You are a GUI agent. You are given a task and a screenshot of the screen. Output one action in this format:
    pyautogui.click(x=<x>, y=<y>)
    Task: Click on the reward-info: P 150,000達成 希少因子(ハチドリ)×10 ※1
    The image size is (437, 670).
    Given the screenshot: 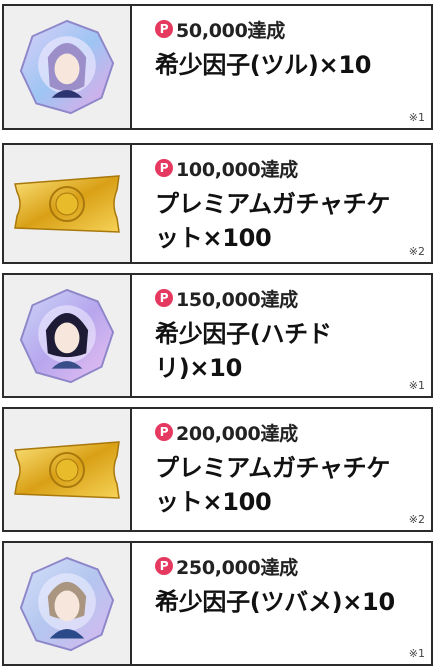 What is the action you would take?
    pyautogui.click(x=281, y=335)
    